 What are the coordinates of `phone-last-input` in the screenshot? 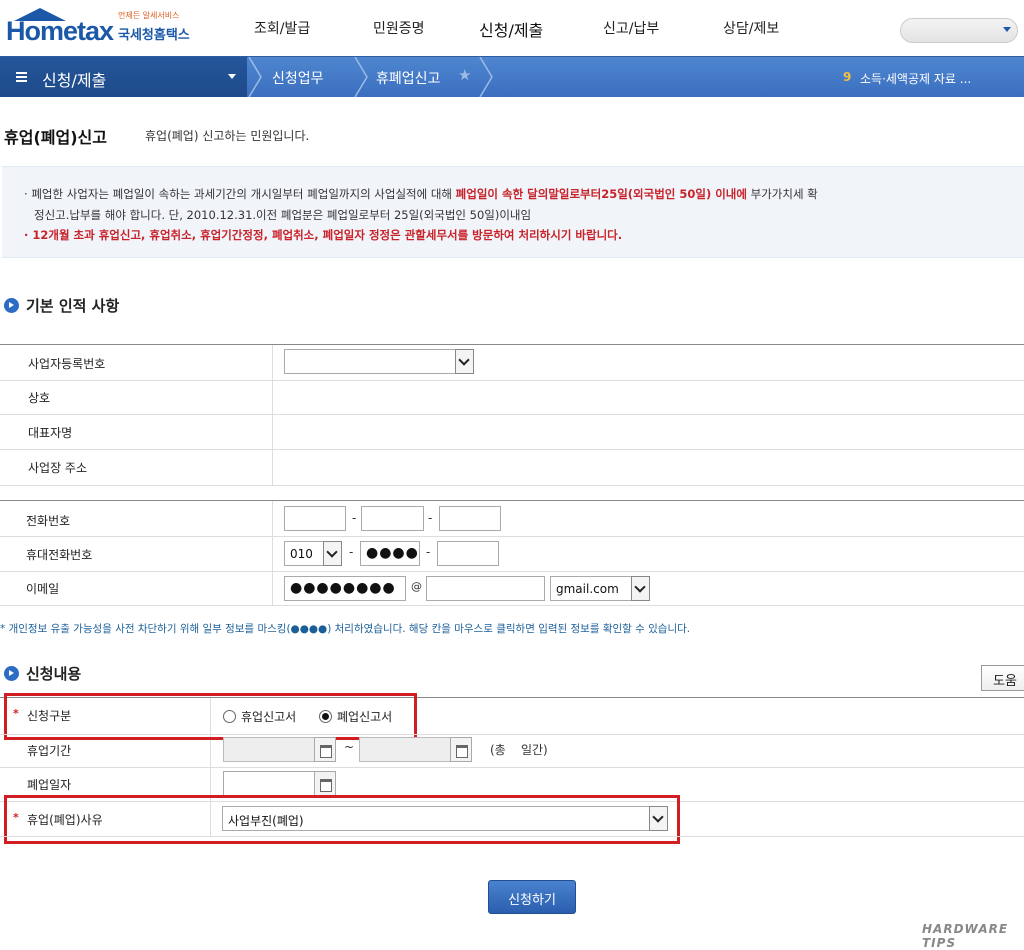 It's located at (470, 518).